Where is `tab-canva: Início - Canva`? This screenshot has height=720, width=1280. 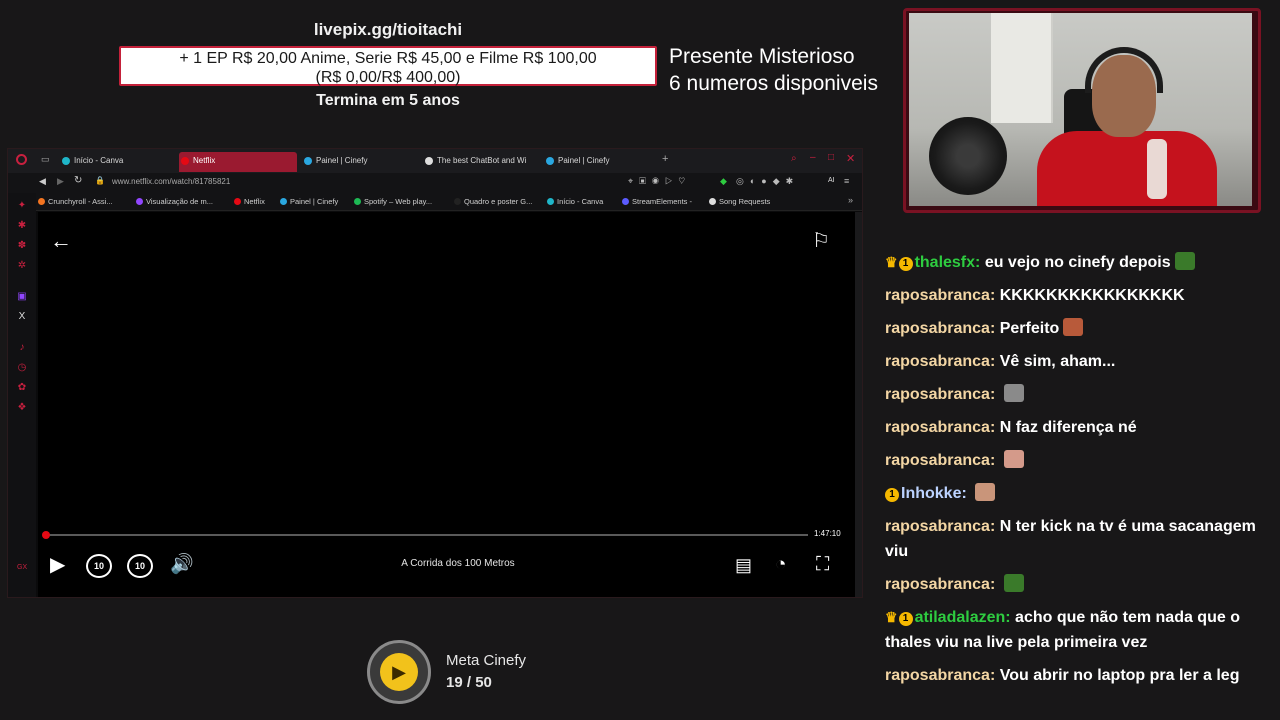 tab-canva: Início - Canva is located at coordinates (119, 162).